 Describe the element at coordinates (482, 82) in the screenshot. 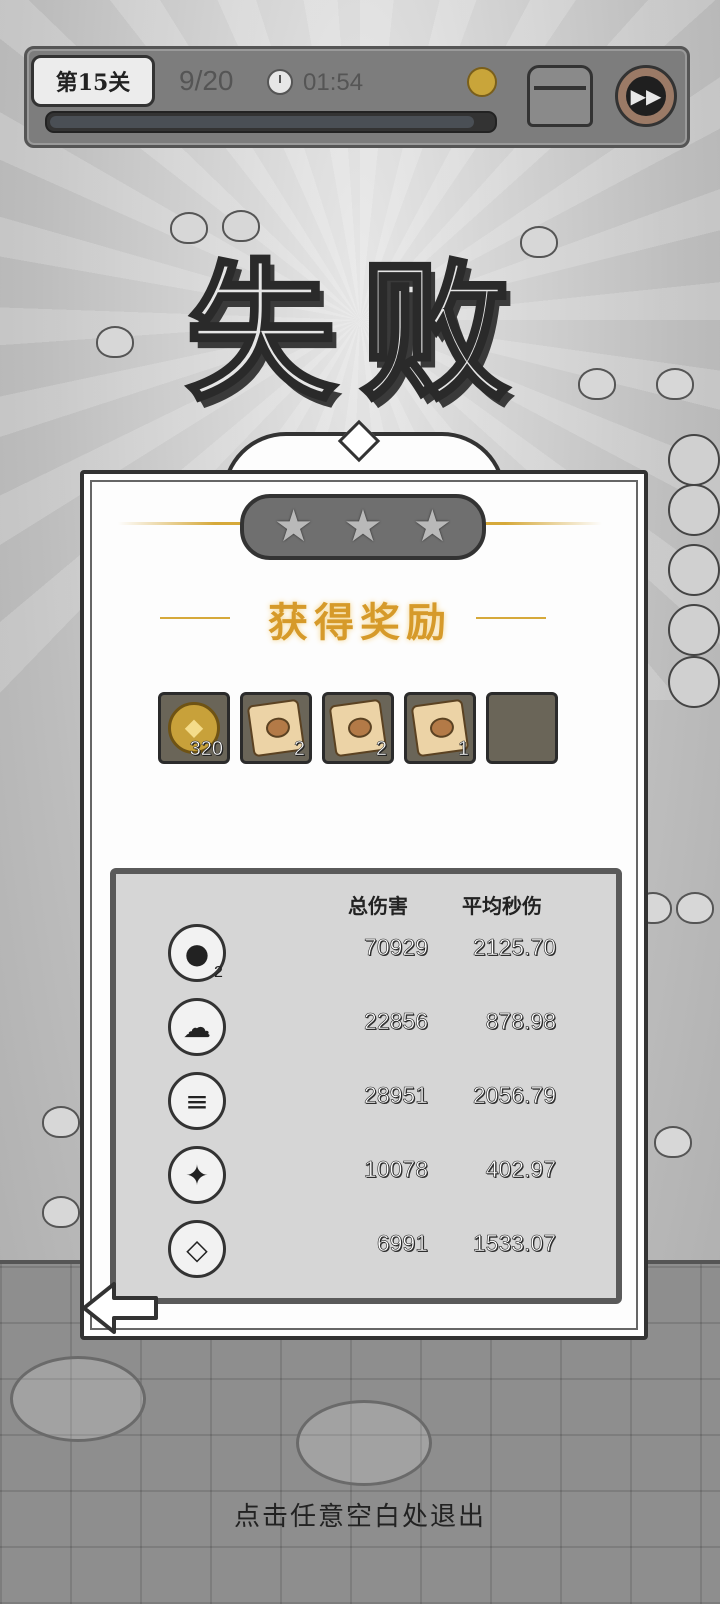

I see `coin-icon` at that location.